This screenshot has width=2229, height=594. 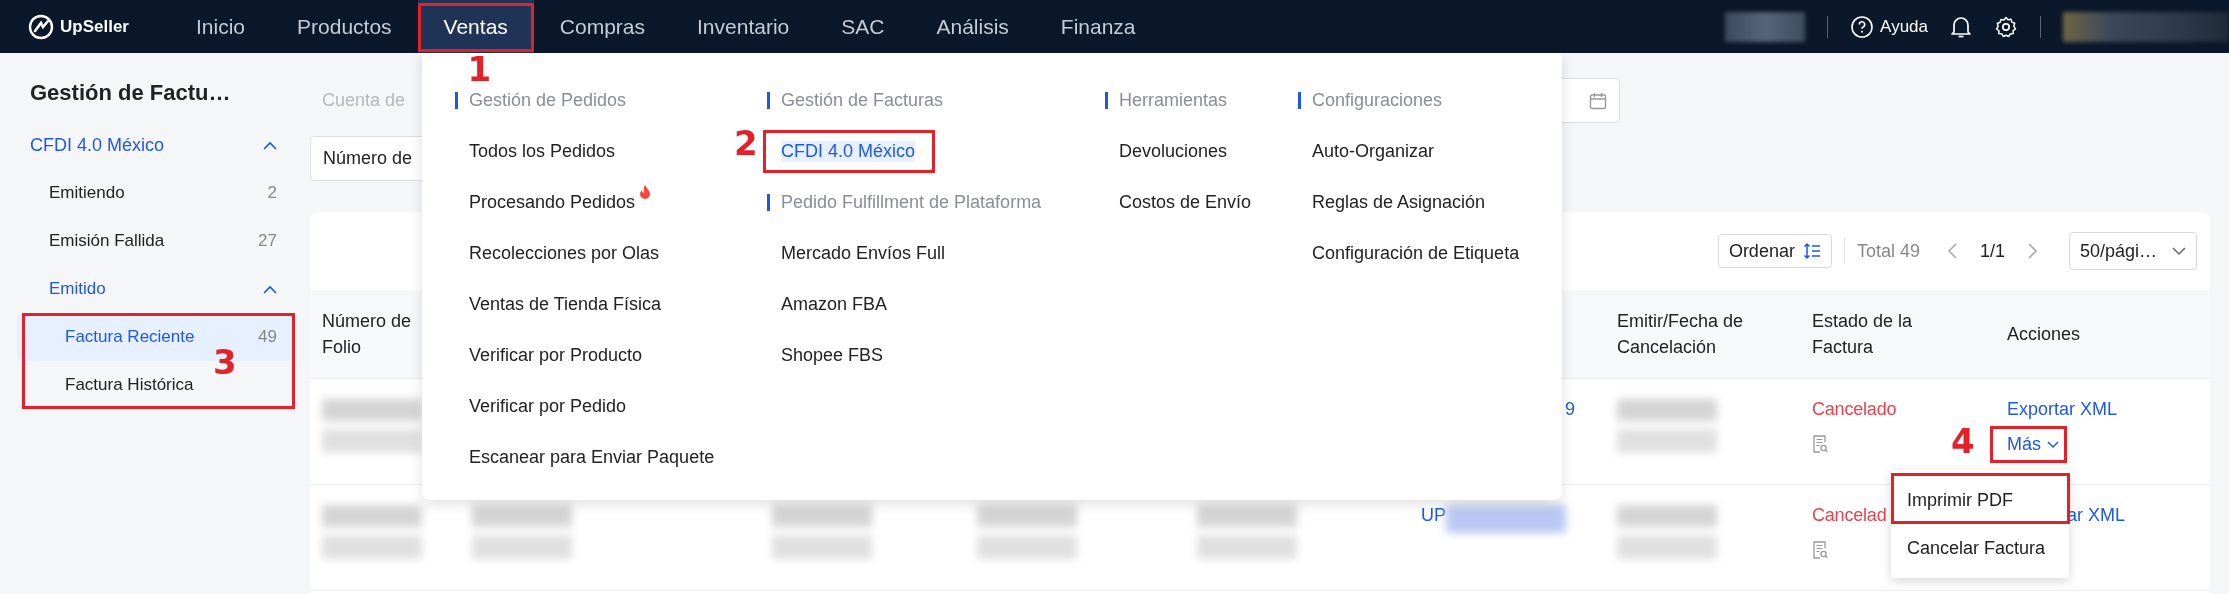 I want to click on step-number: 4, so click(x=1963, y=441).